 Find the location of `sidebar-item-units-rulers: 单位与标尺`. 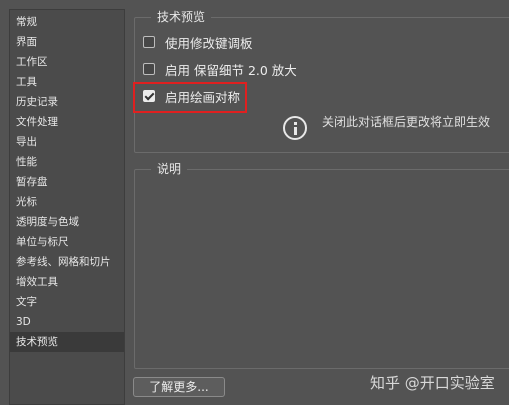

sidebar-item-units-rulers: 单位与标尺 is located at coordinates (67, 242).